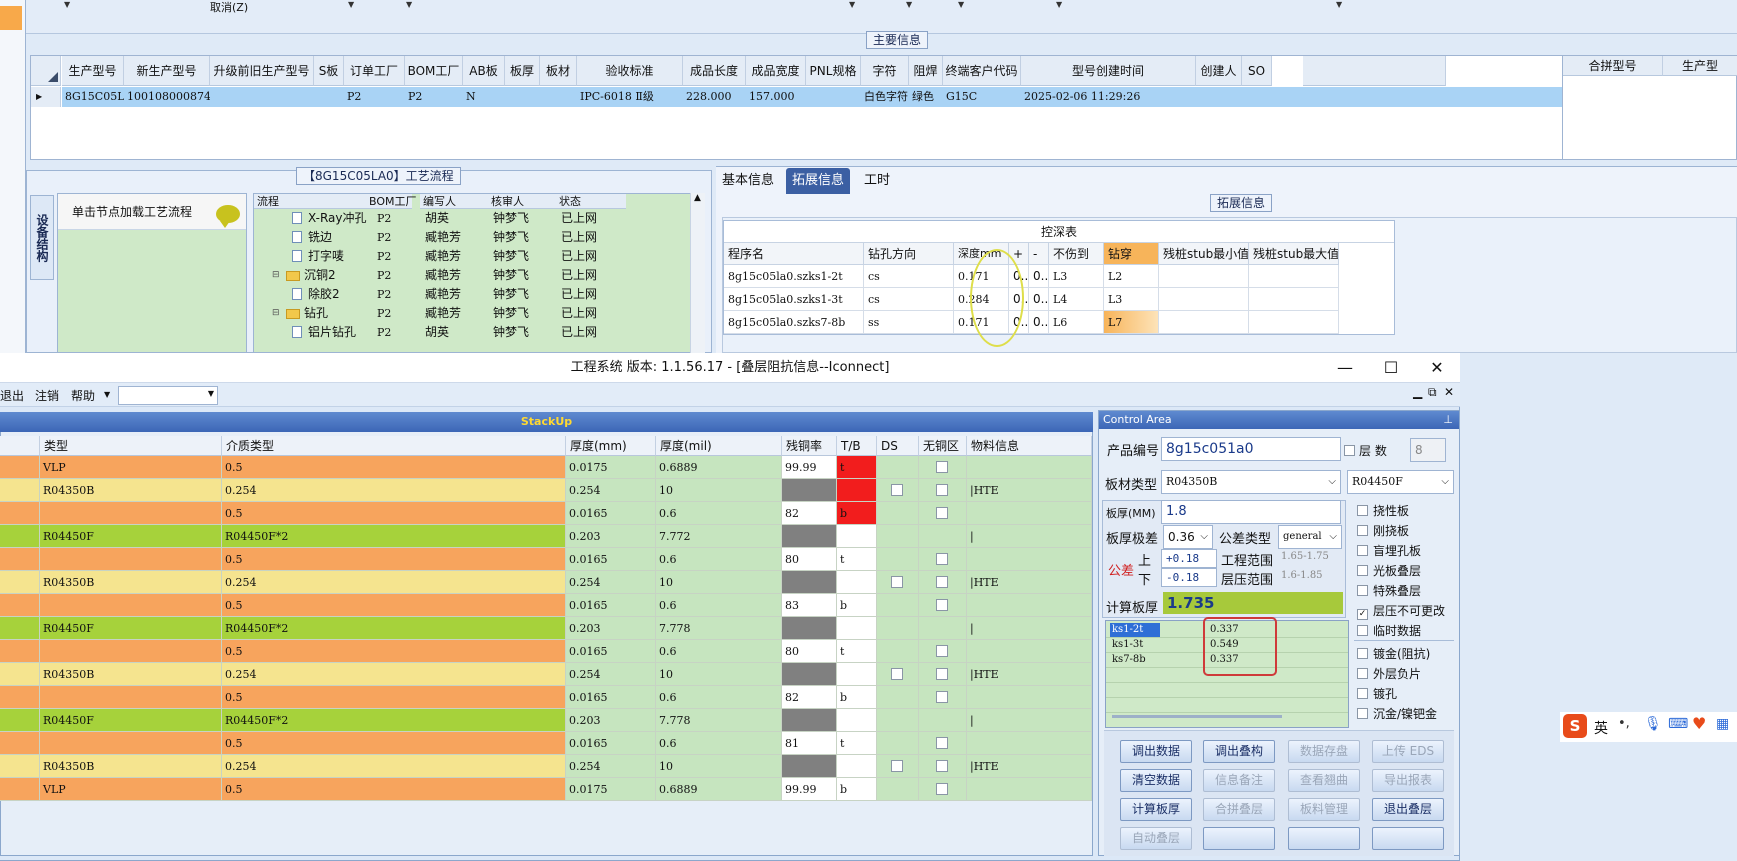 Image resolution: width=1737 pixels, height=861 pixels. I want to click on option-checkbox: 刚挠板, so click(1383, 530).